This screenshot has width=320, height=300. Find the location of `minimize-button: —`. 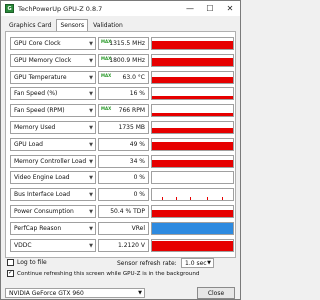

minimize-button: — is located at coordinates (190, 8).